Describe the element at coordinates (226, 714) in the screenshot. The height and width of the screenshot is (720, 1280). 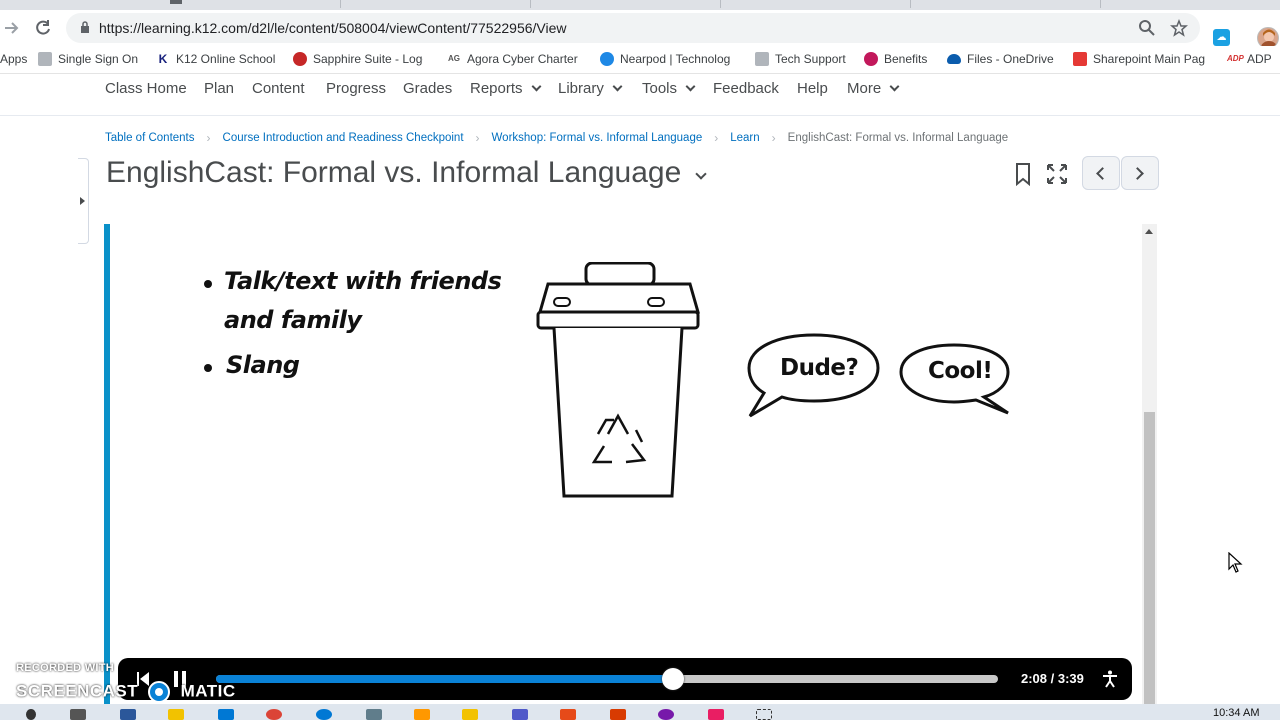
I see `store-icon` at that location.